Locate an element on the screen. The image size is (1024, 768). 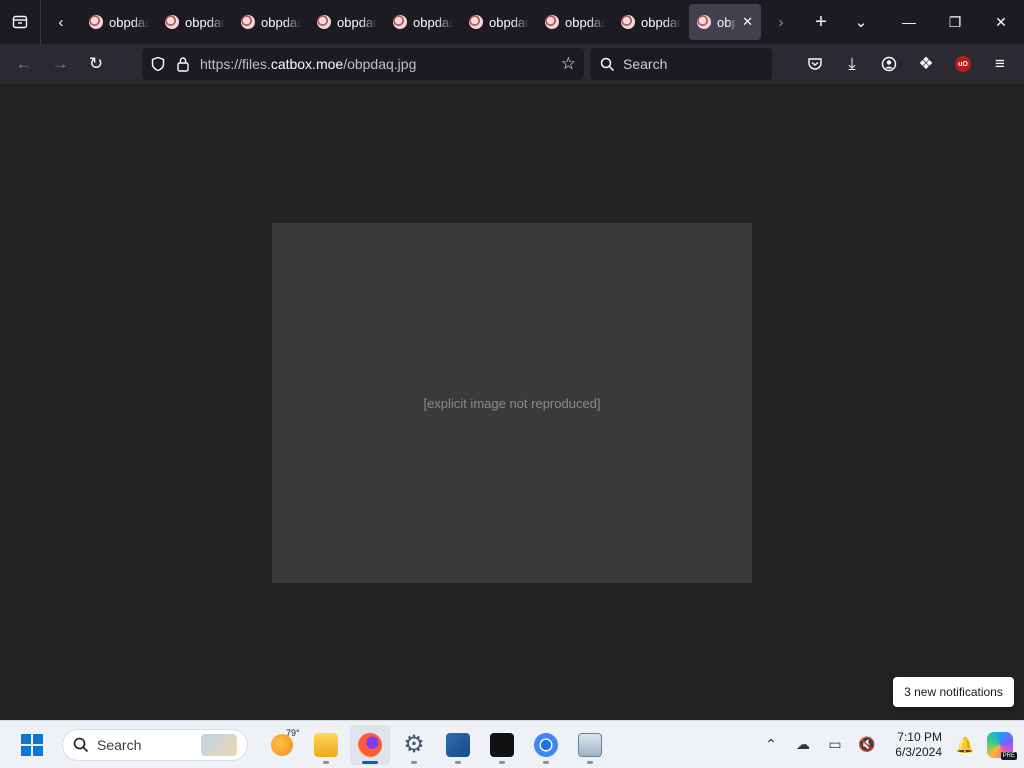
copilot-button: PRE is located at coordinates (1000, 745).